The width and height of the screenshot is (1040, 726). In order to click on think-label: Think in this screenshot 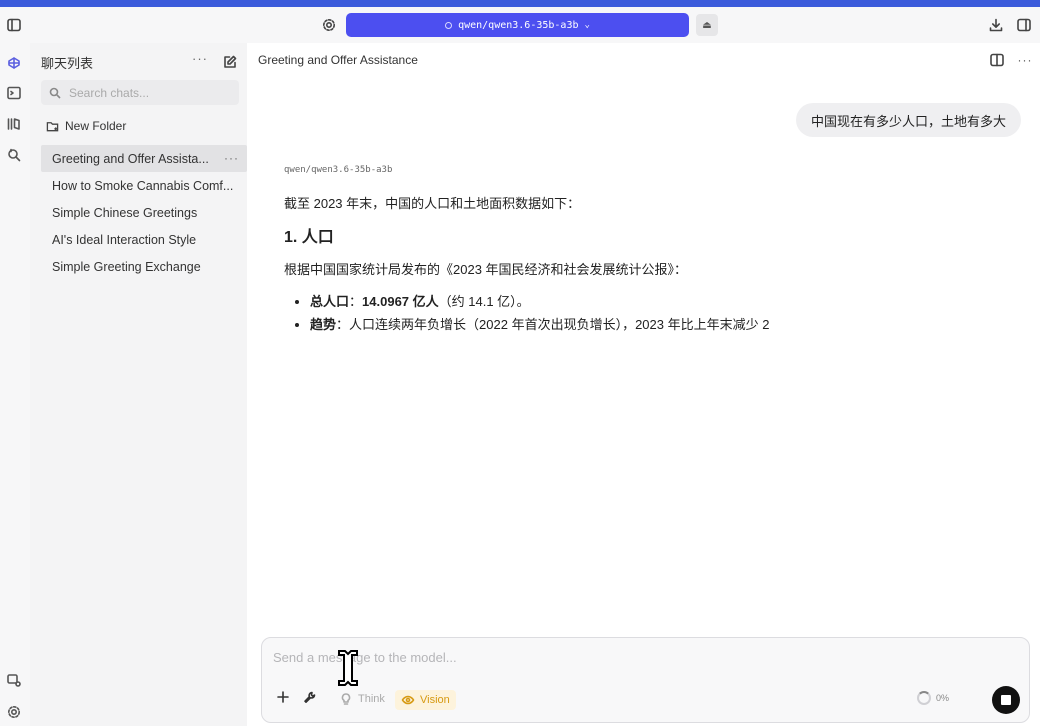, I will do `click(371, 699)`.